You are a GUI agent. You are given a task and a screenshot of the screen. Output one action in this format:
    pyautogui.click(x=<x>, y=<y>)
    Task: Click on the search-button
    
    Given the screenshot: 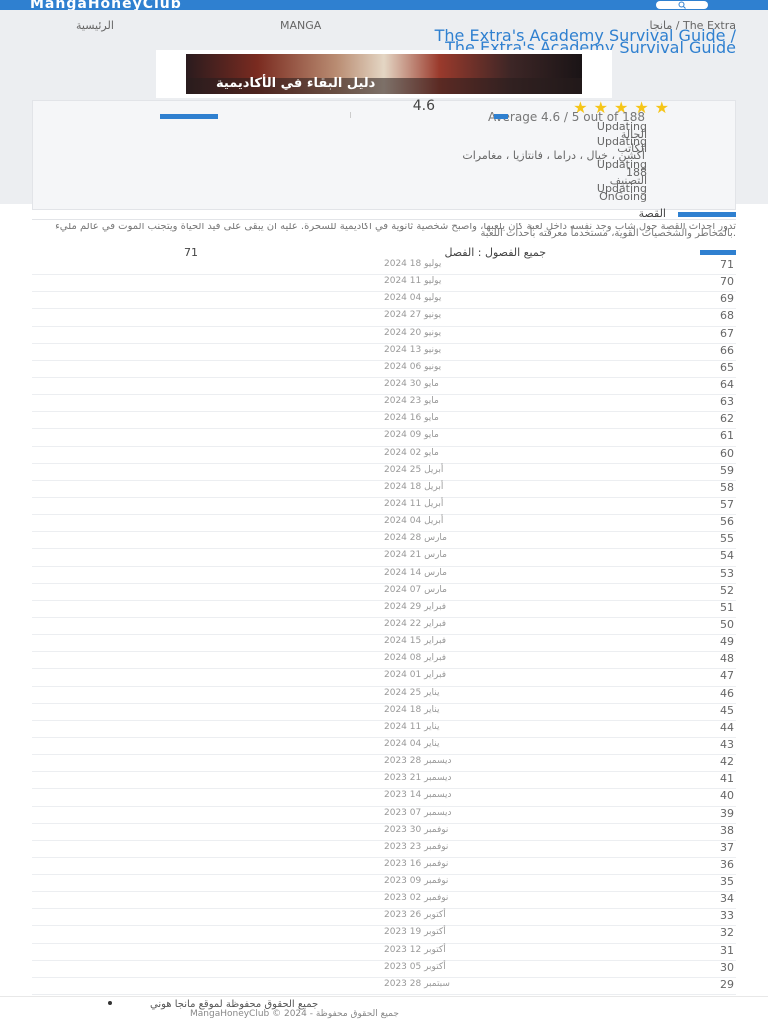 What is the action you would take?
    pyautogui.click(x=682, y=5)
    